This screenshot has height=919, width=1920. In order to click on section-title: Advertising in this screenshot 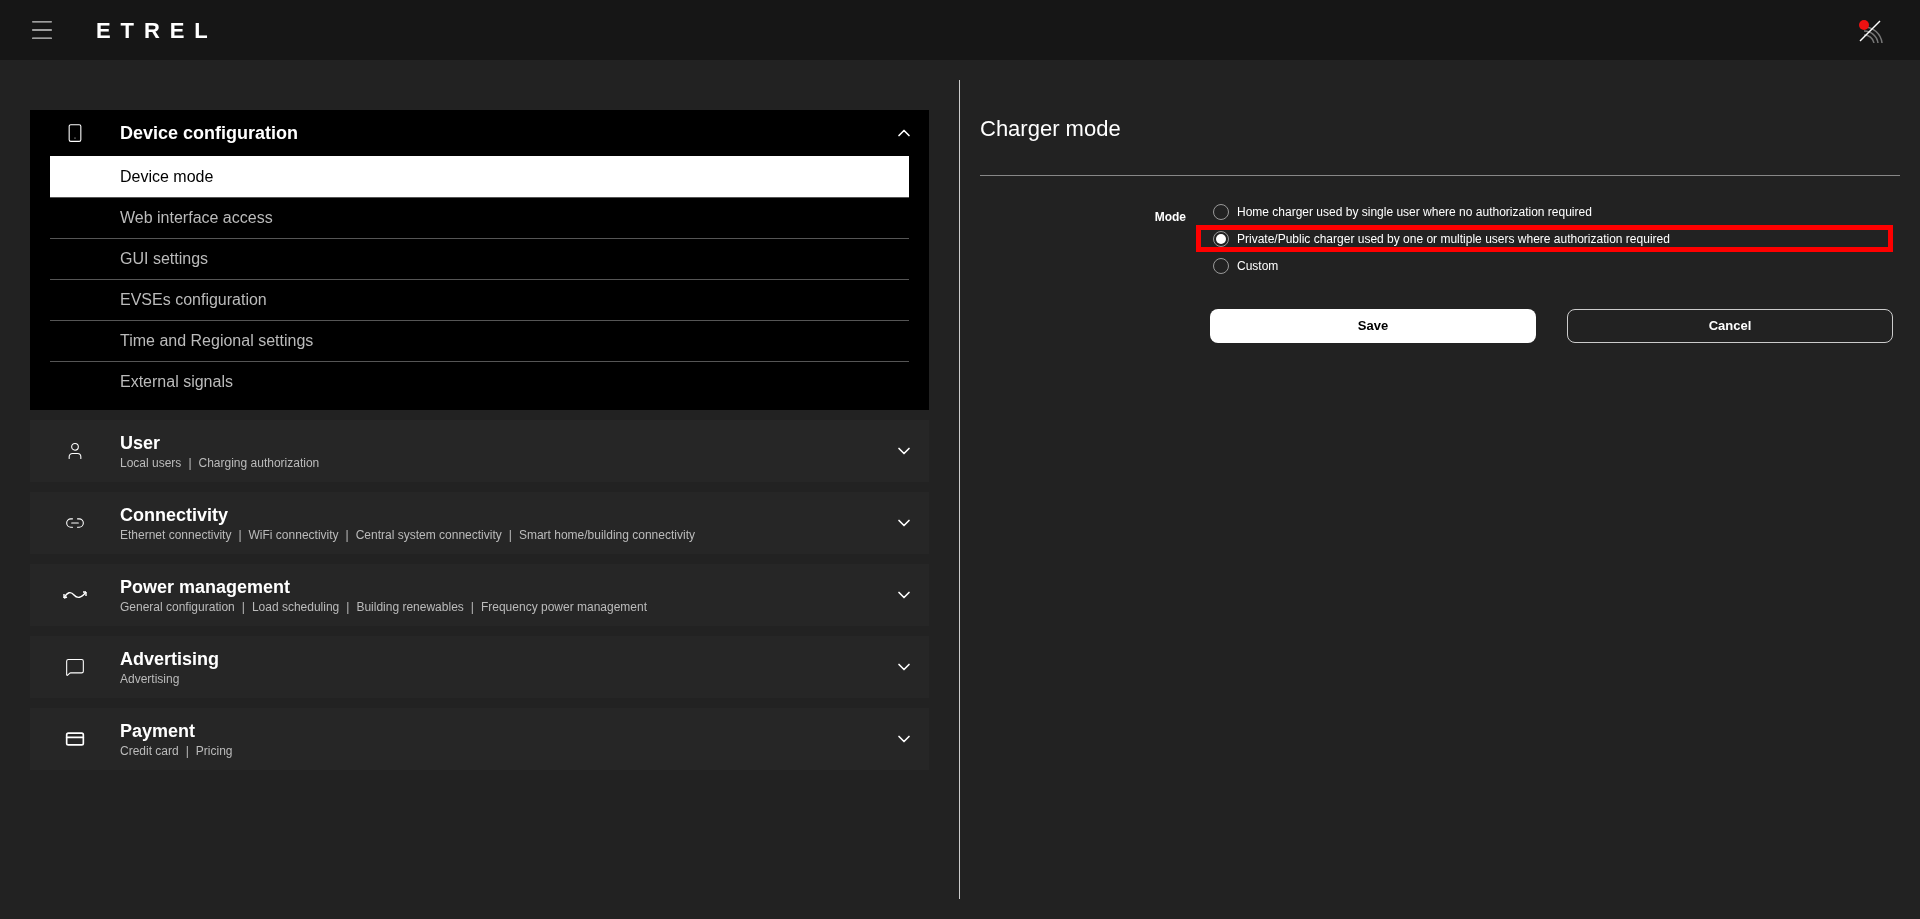, I will do `click(499, 659)`.